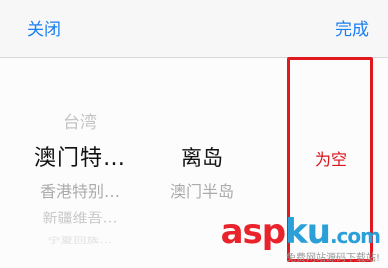 The image size is (388, 268). I want to click on done-button: 完成, so click(352, 30).